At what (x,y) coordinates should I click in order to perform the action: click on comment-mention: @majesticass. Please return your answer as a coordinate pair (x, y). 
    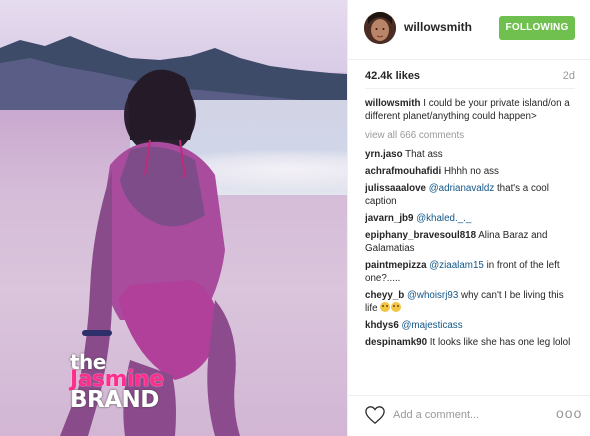
    Looking at the image, I should click on (430, 325).